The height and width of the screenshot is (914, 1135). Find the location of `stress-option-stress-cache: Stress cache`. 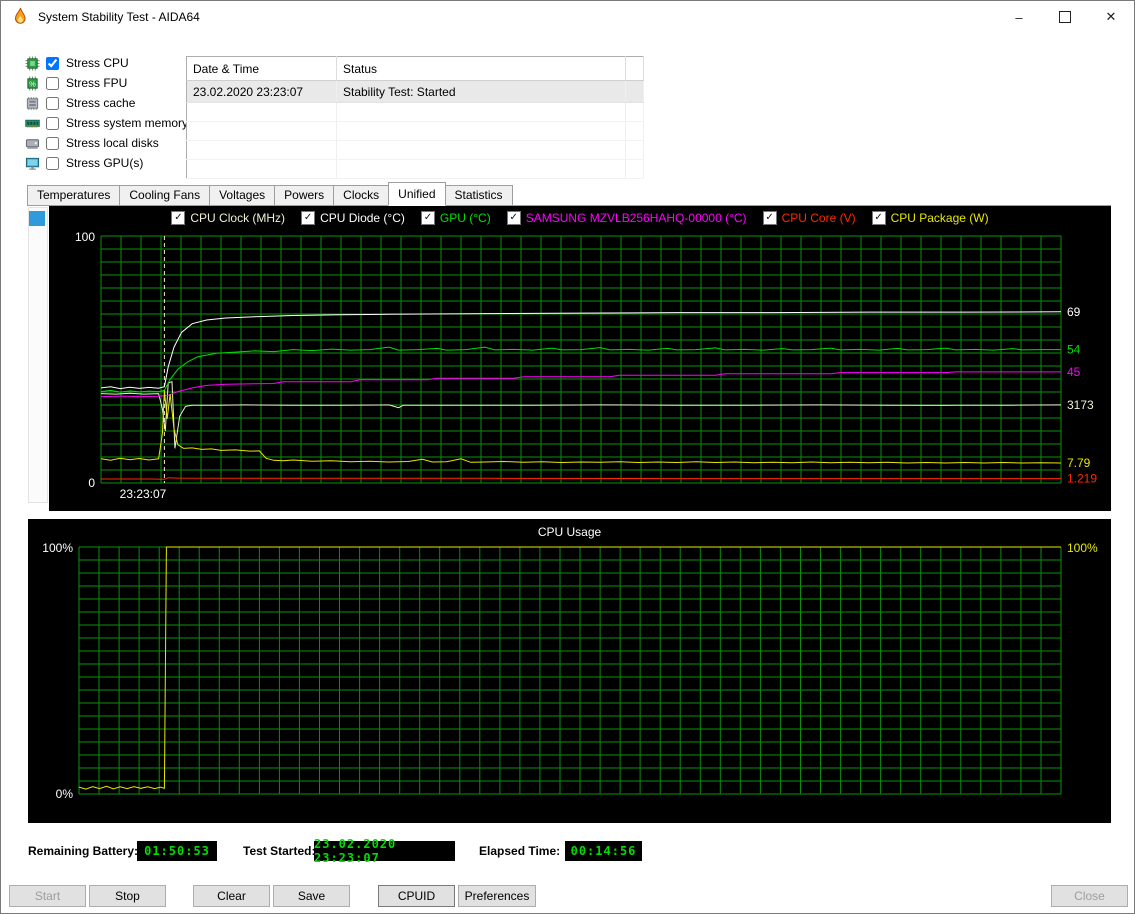

stress-option-stress-cache: Stress cache is located at coordinates (105, 103).